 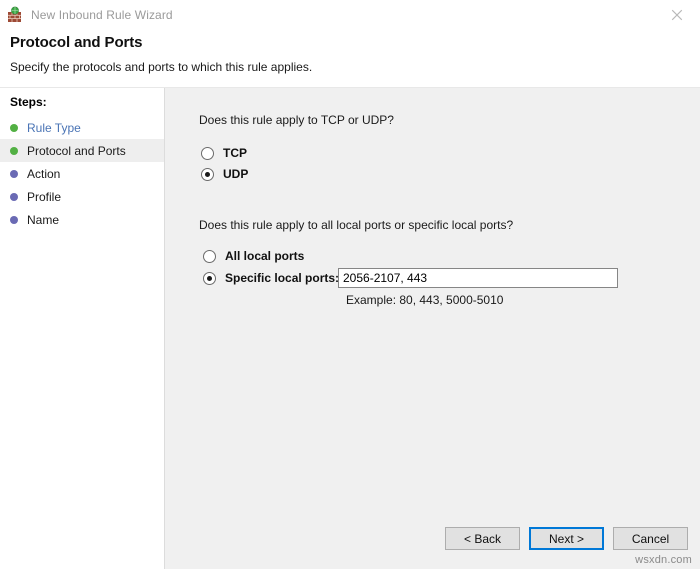 I want to click on close-icon, so click(x=677, y=15).